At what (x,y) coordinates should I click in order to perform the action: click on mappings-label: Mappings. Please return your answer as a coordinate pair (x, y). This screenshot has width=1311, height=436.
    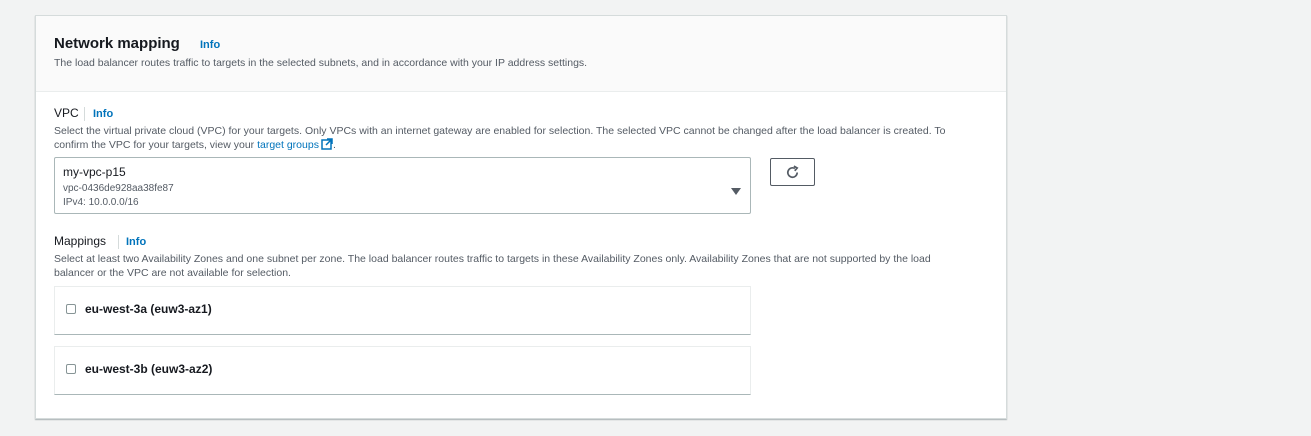
    Looking at the image, I should click on (80, 241).